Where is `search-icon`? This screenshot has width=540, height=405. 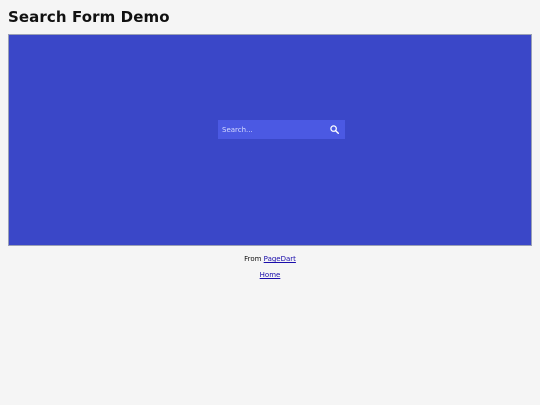 search-icon is located at coordinates (334, 129).